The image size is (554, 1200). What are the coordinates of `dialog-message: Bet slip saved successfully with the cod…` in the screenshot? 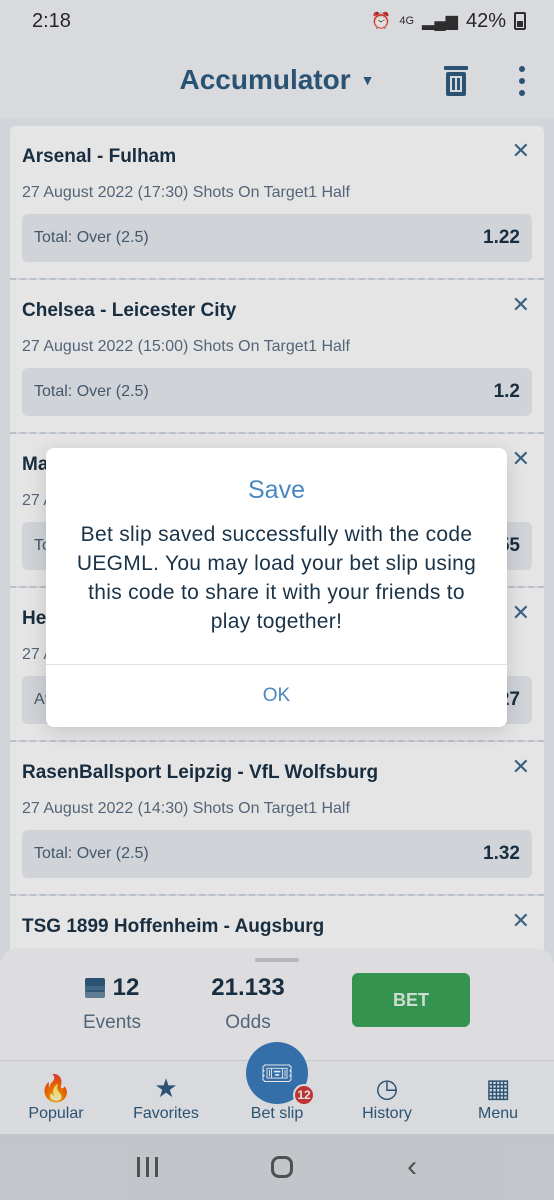 It's located at (276, 578).